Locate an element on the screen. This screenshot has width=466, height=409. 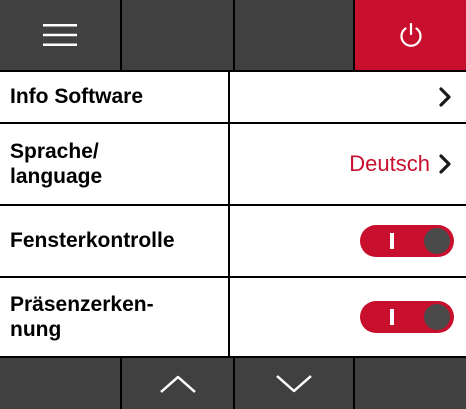
presence-detection-value is located at coordinates (348, 317).